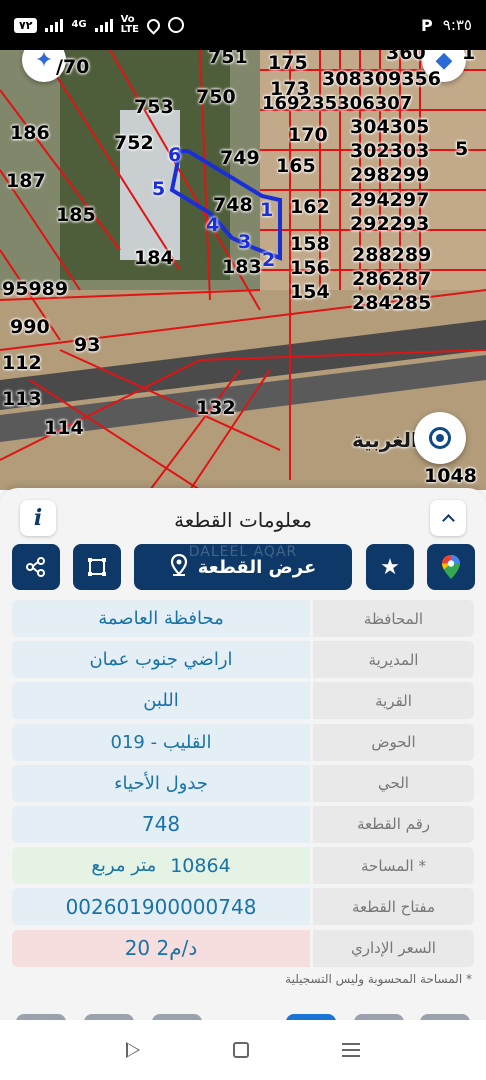 The height and width of the screenshot is (1080, 486). I want to click on plot-number-label: 751, so click(228, 59).